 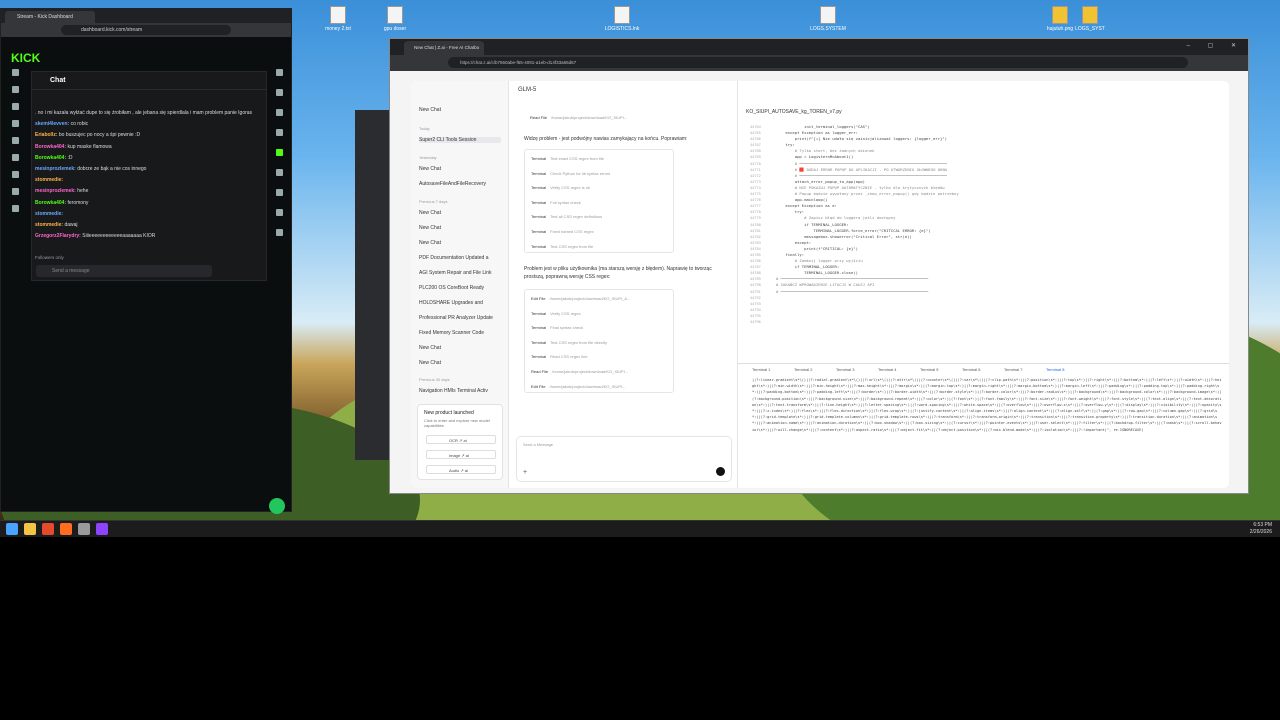 I want to click on window-controls: – ▢ ✕, so click(x=1215, y=45).